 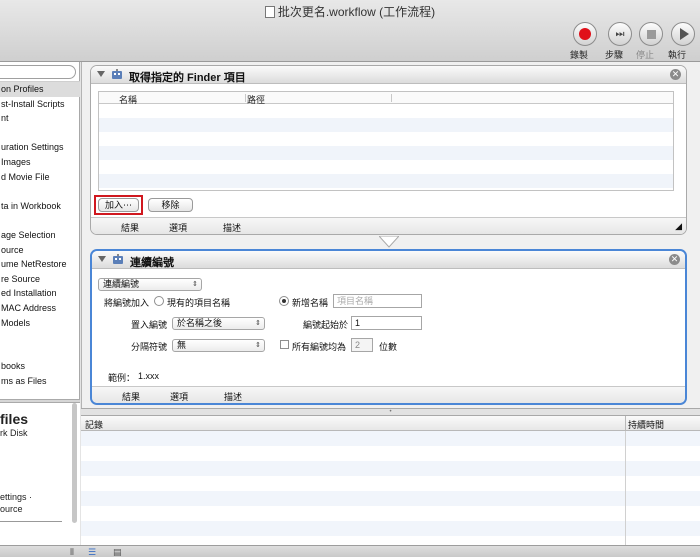 I want to click on place-number-label: 置入編號, so click(x=149, y=325).